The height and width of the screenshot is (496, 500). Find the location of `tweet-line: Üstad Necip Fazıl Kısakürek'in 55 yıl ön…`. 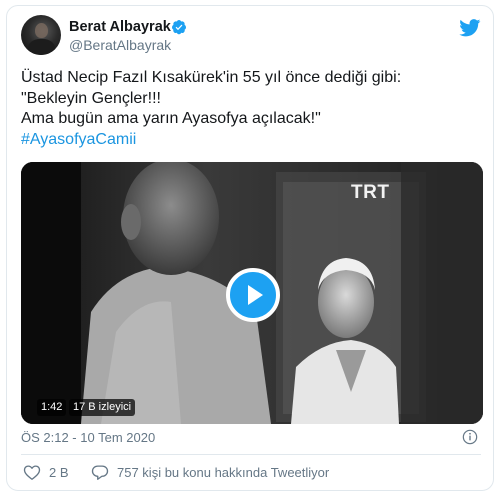

tweet-line: Üstad Necip Fazıl Kısakürek'in 55 yıl ön… is located at coordinates (211, 77).